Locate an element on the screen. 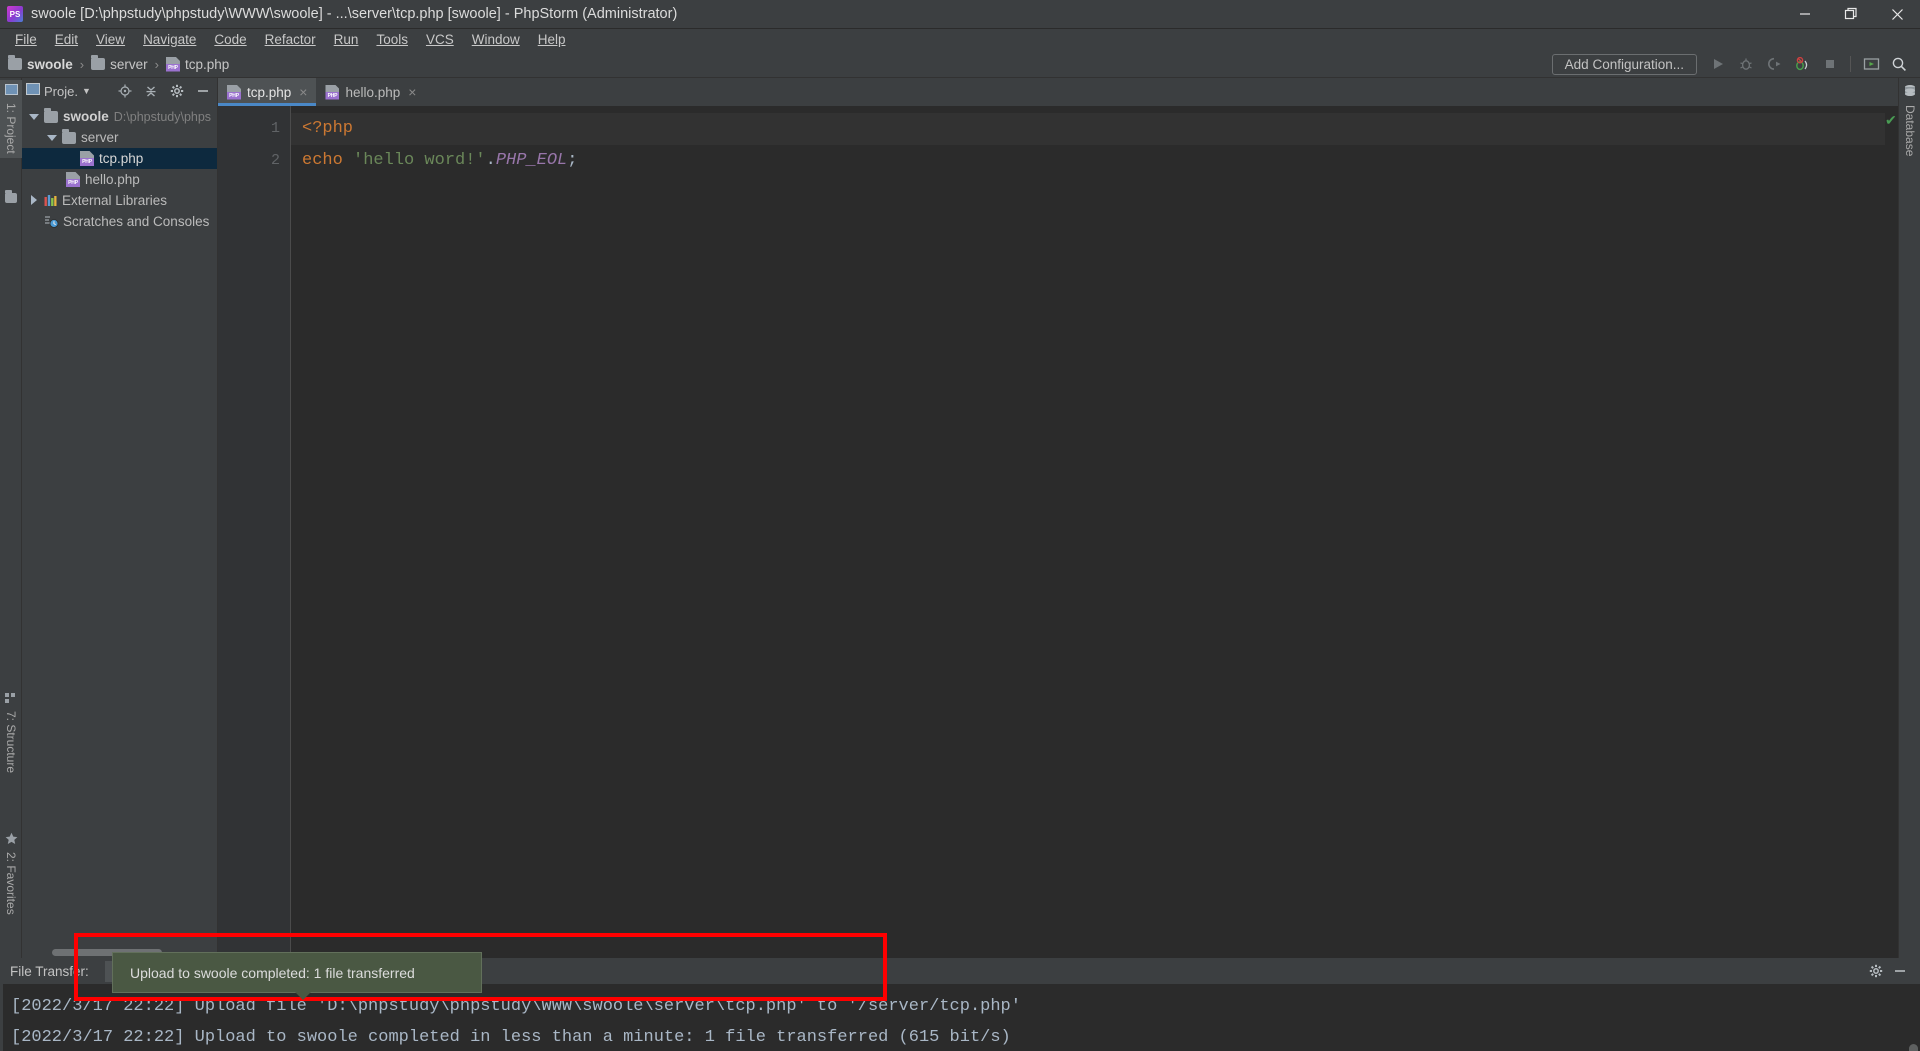  menu-code: Code is located at coordinates (230, 40).